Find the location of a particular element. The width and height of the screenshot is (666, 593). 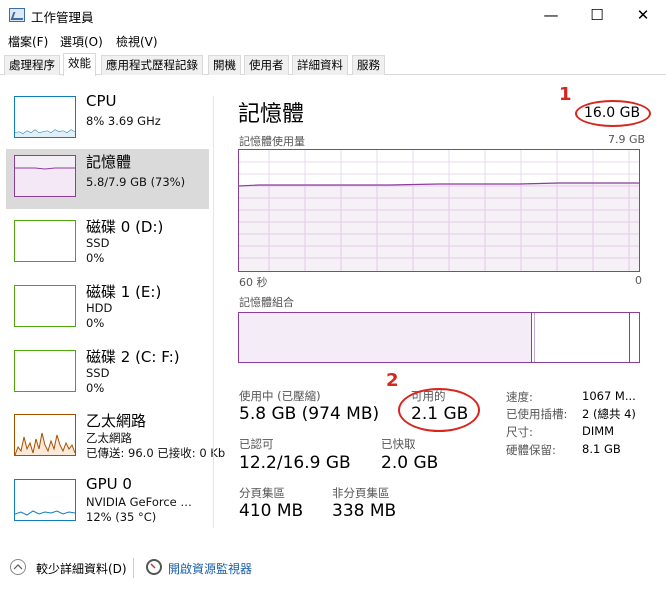

committed-label: 已認可 is located at coordinates (256, 444).